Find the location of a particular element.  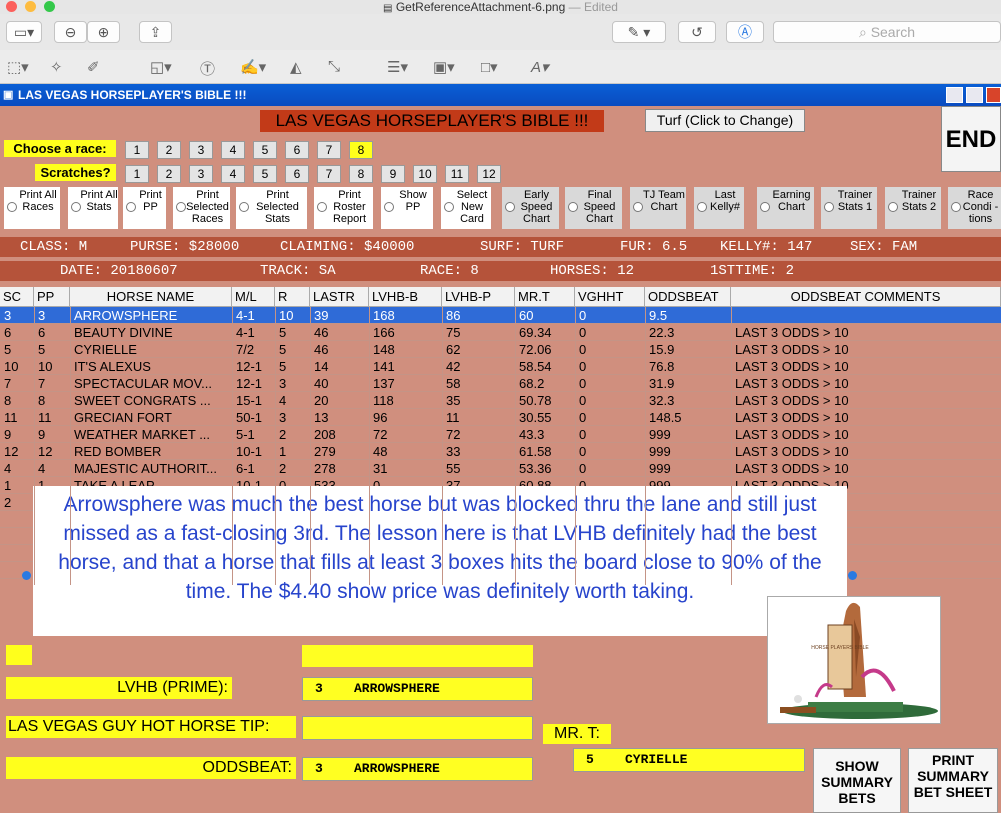

lvhb-field: 3 ARROWSPHERE is located at coordinates (417, 689).